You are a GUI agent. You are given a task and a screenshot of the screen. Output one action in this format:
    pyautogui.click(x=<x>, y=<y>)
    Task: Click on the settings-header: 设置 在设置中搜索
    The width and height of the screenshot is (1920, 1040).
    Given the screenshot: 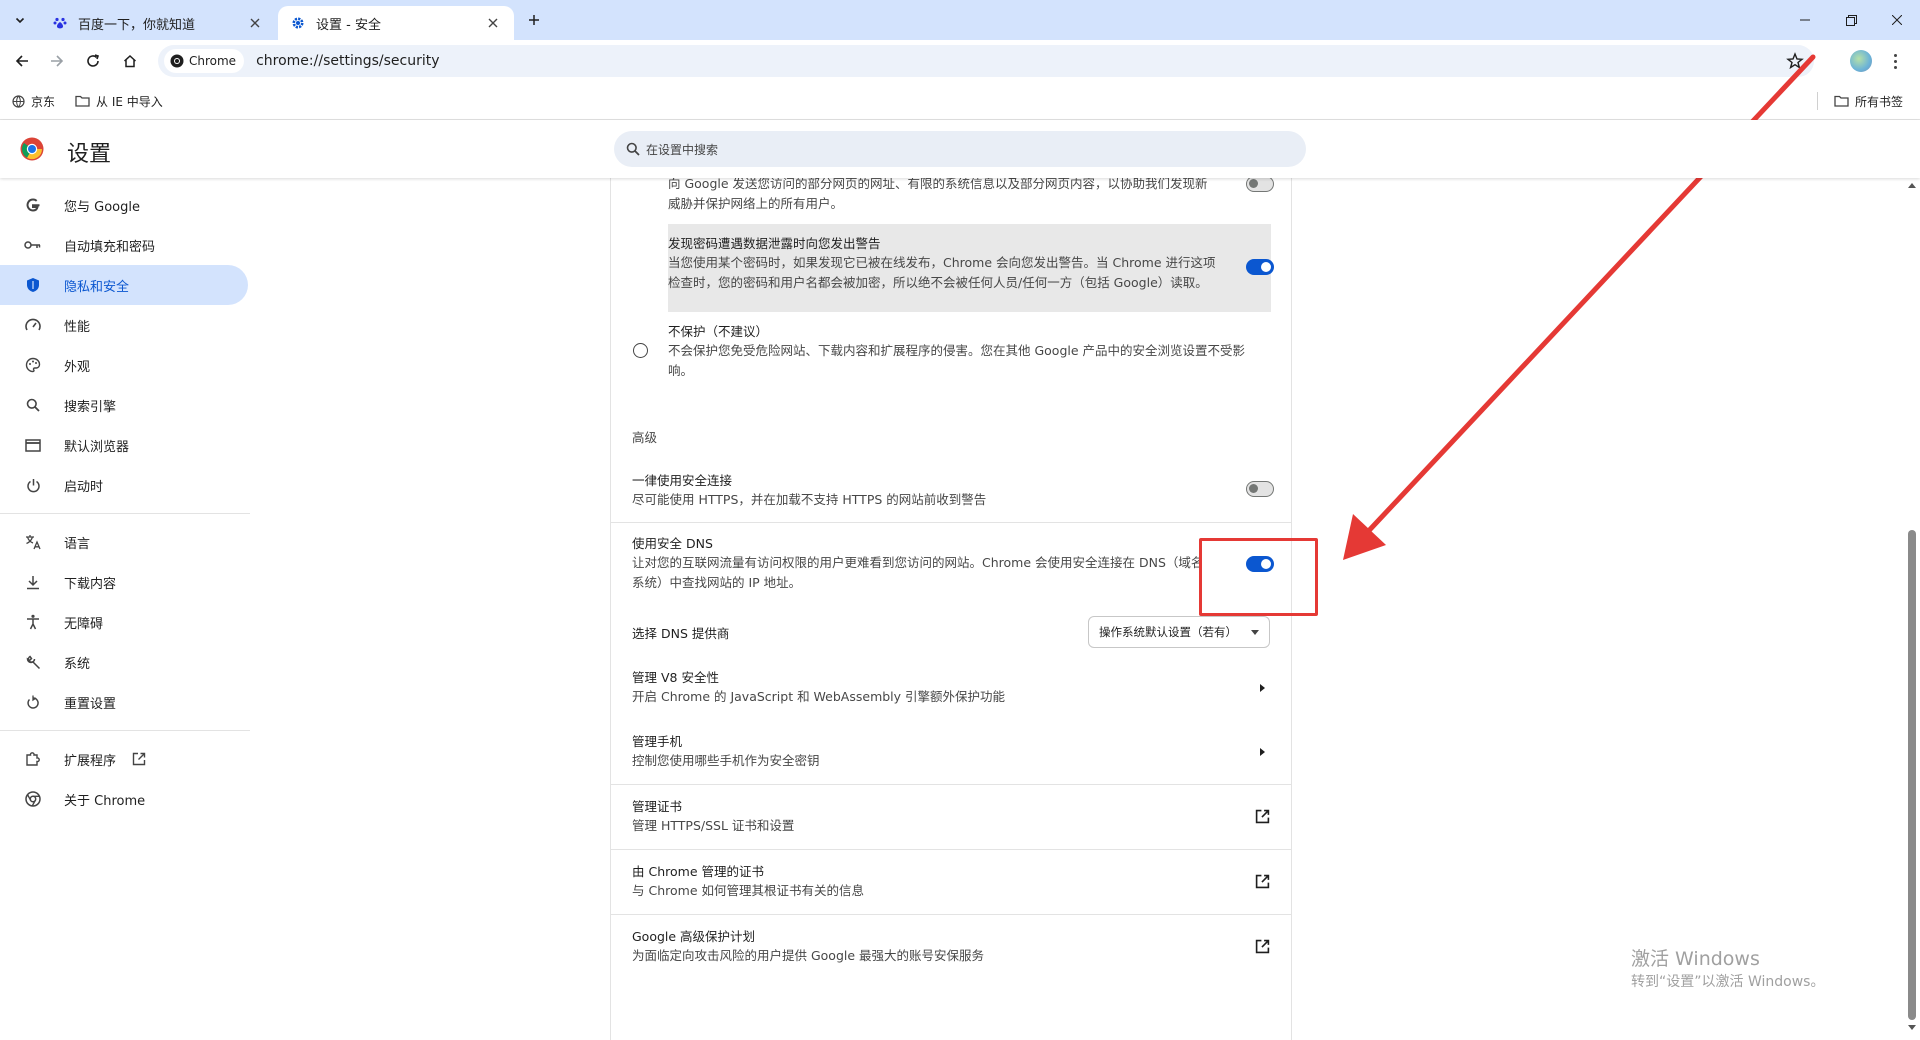 What is the action you would take?
    pyautogui.click(x=960, y=149)
    